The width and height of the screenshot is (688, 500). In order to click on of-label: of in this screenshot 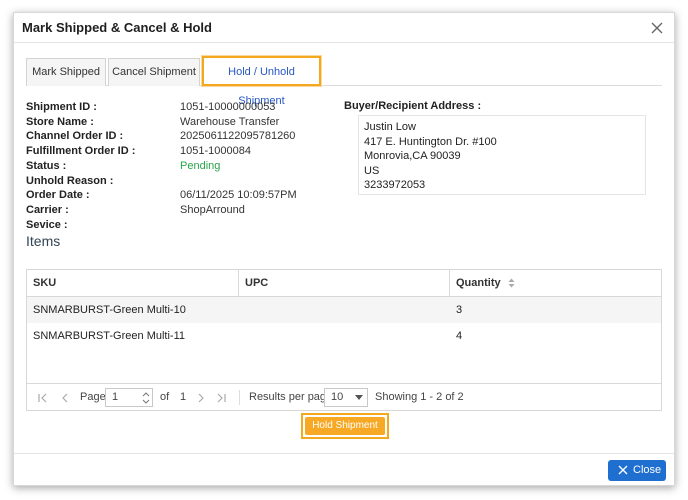, I will do `click(165, 397)`.